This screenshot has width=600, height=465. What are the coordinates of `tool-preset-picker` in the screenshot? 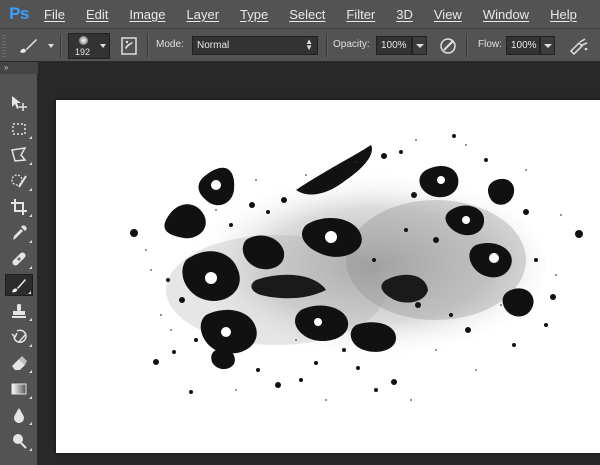 It's located at (34, 46).